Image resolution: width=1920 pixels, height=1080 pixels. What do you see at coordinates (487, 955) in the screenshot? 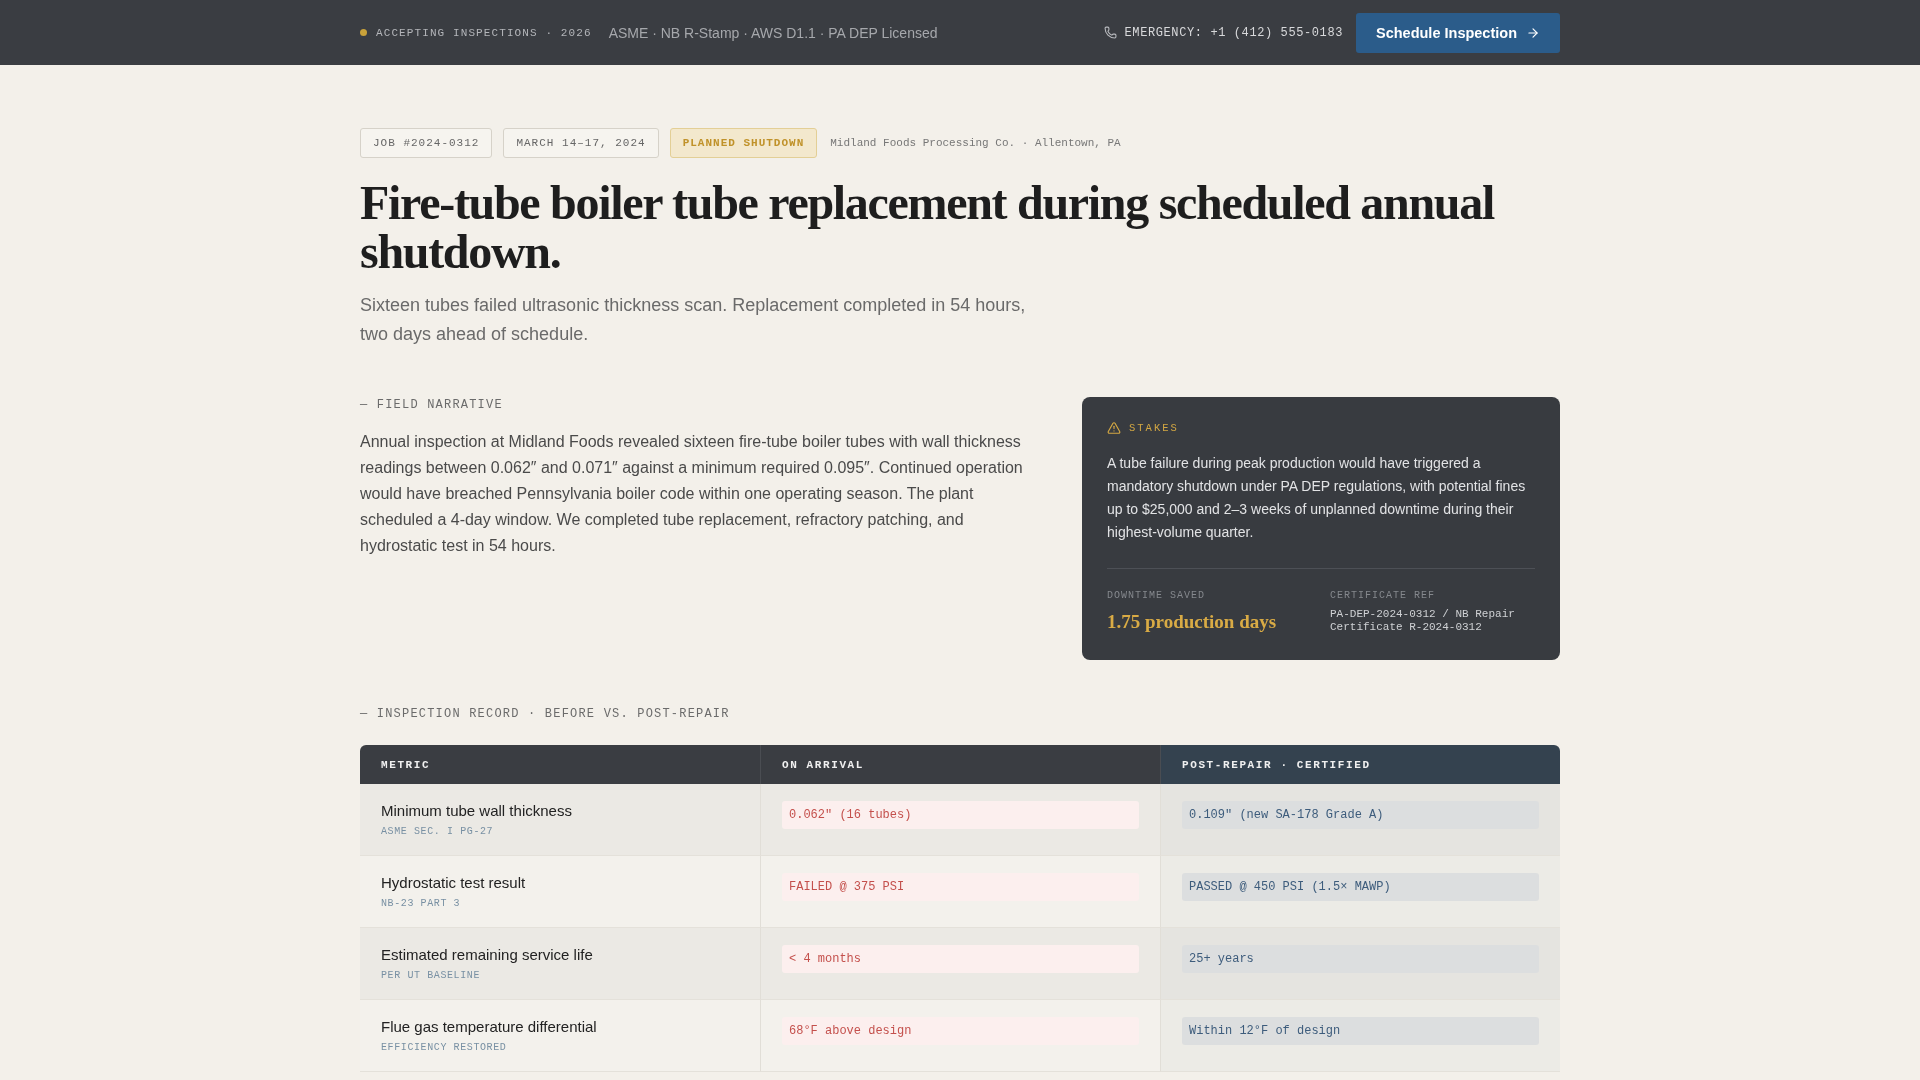
I see `metric-name: Estimated remaining service life` at bounding box center [487, 955].